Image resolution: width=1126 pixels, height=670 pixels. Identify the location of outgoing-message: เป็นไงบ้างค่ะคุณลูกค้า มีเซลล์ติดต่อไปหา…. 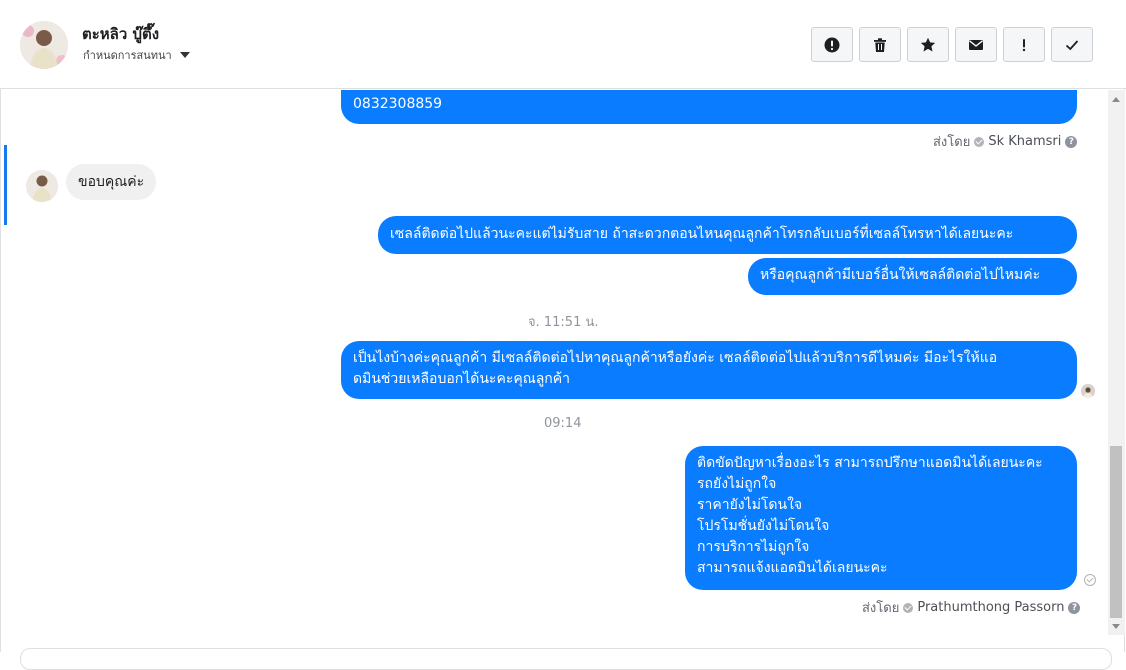
(709, 370).